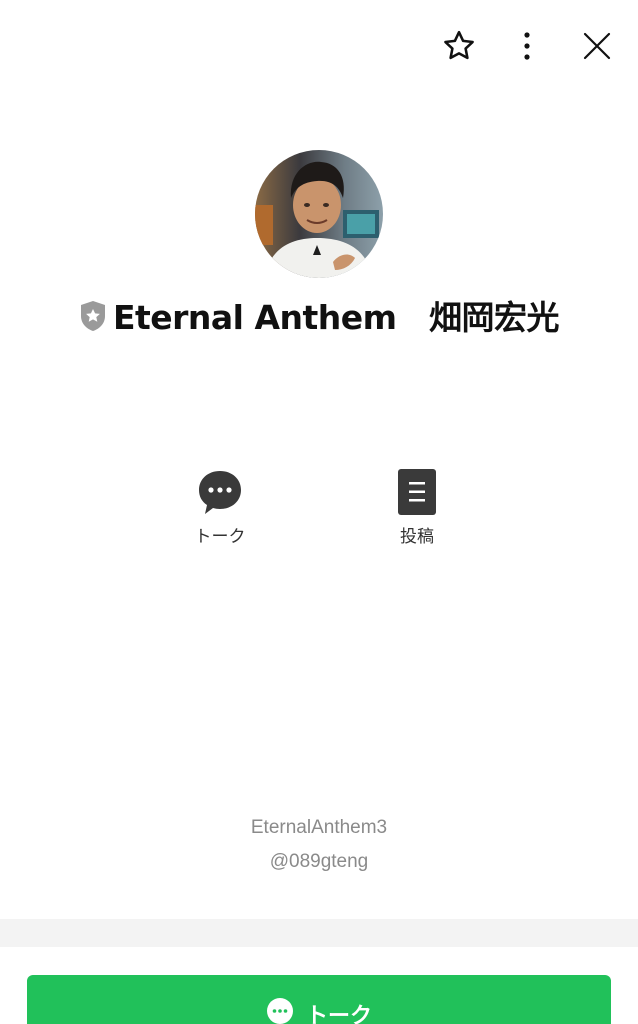 Image resolution: width=638 pixels, height=1024 pixels. I want to click on more-vertical-icon, so click(527, 46).